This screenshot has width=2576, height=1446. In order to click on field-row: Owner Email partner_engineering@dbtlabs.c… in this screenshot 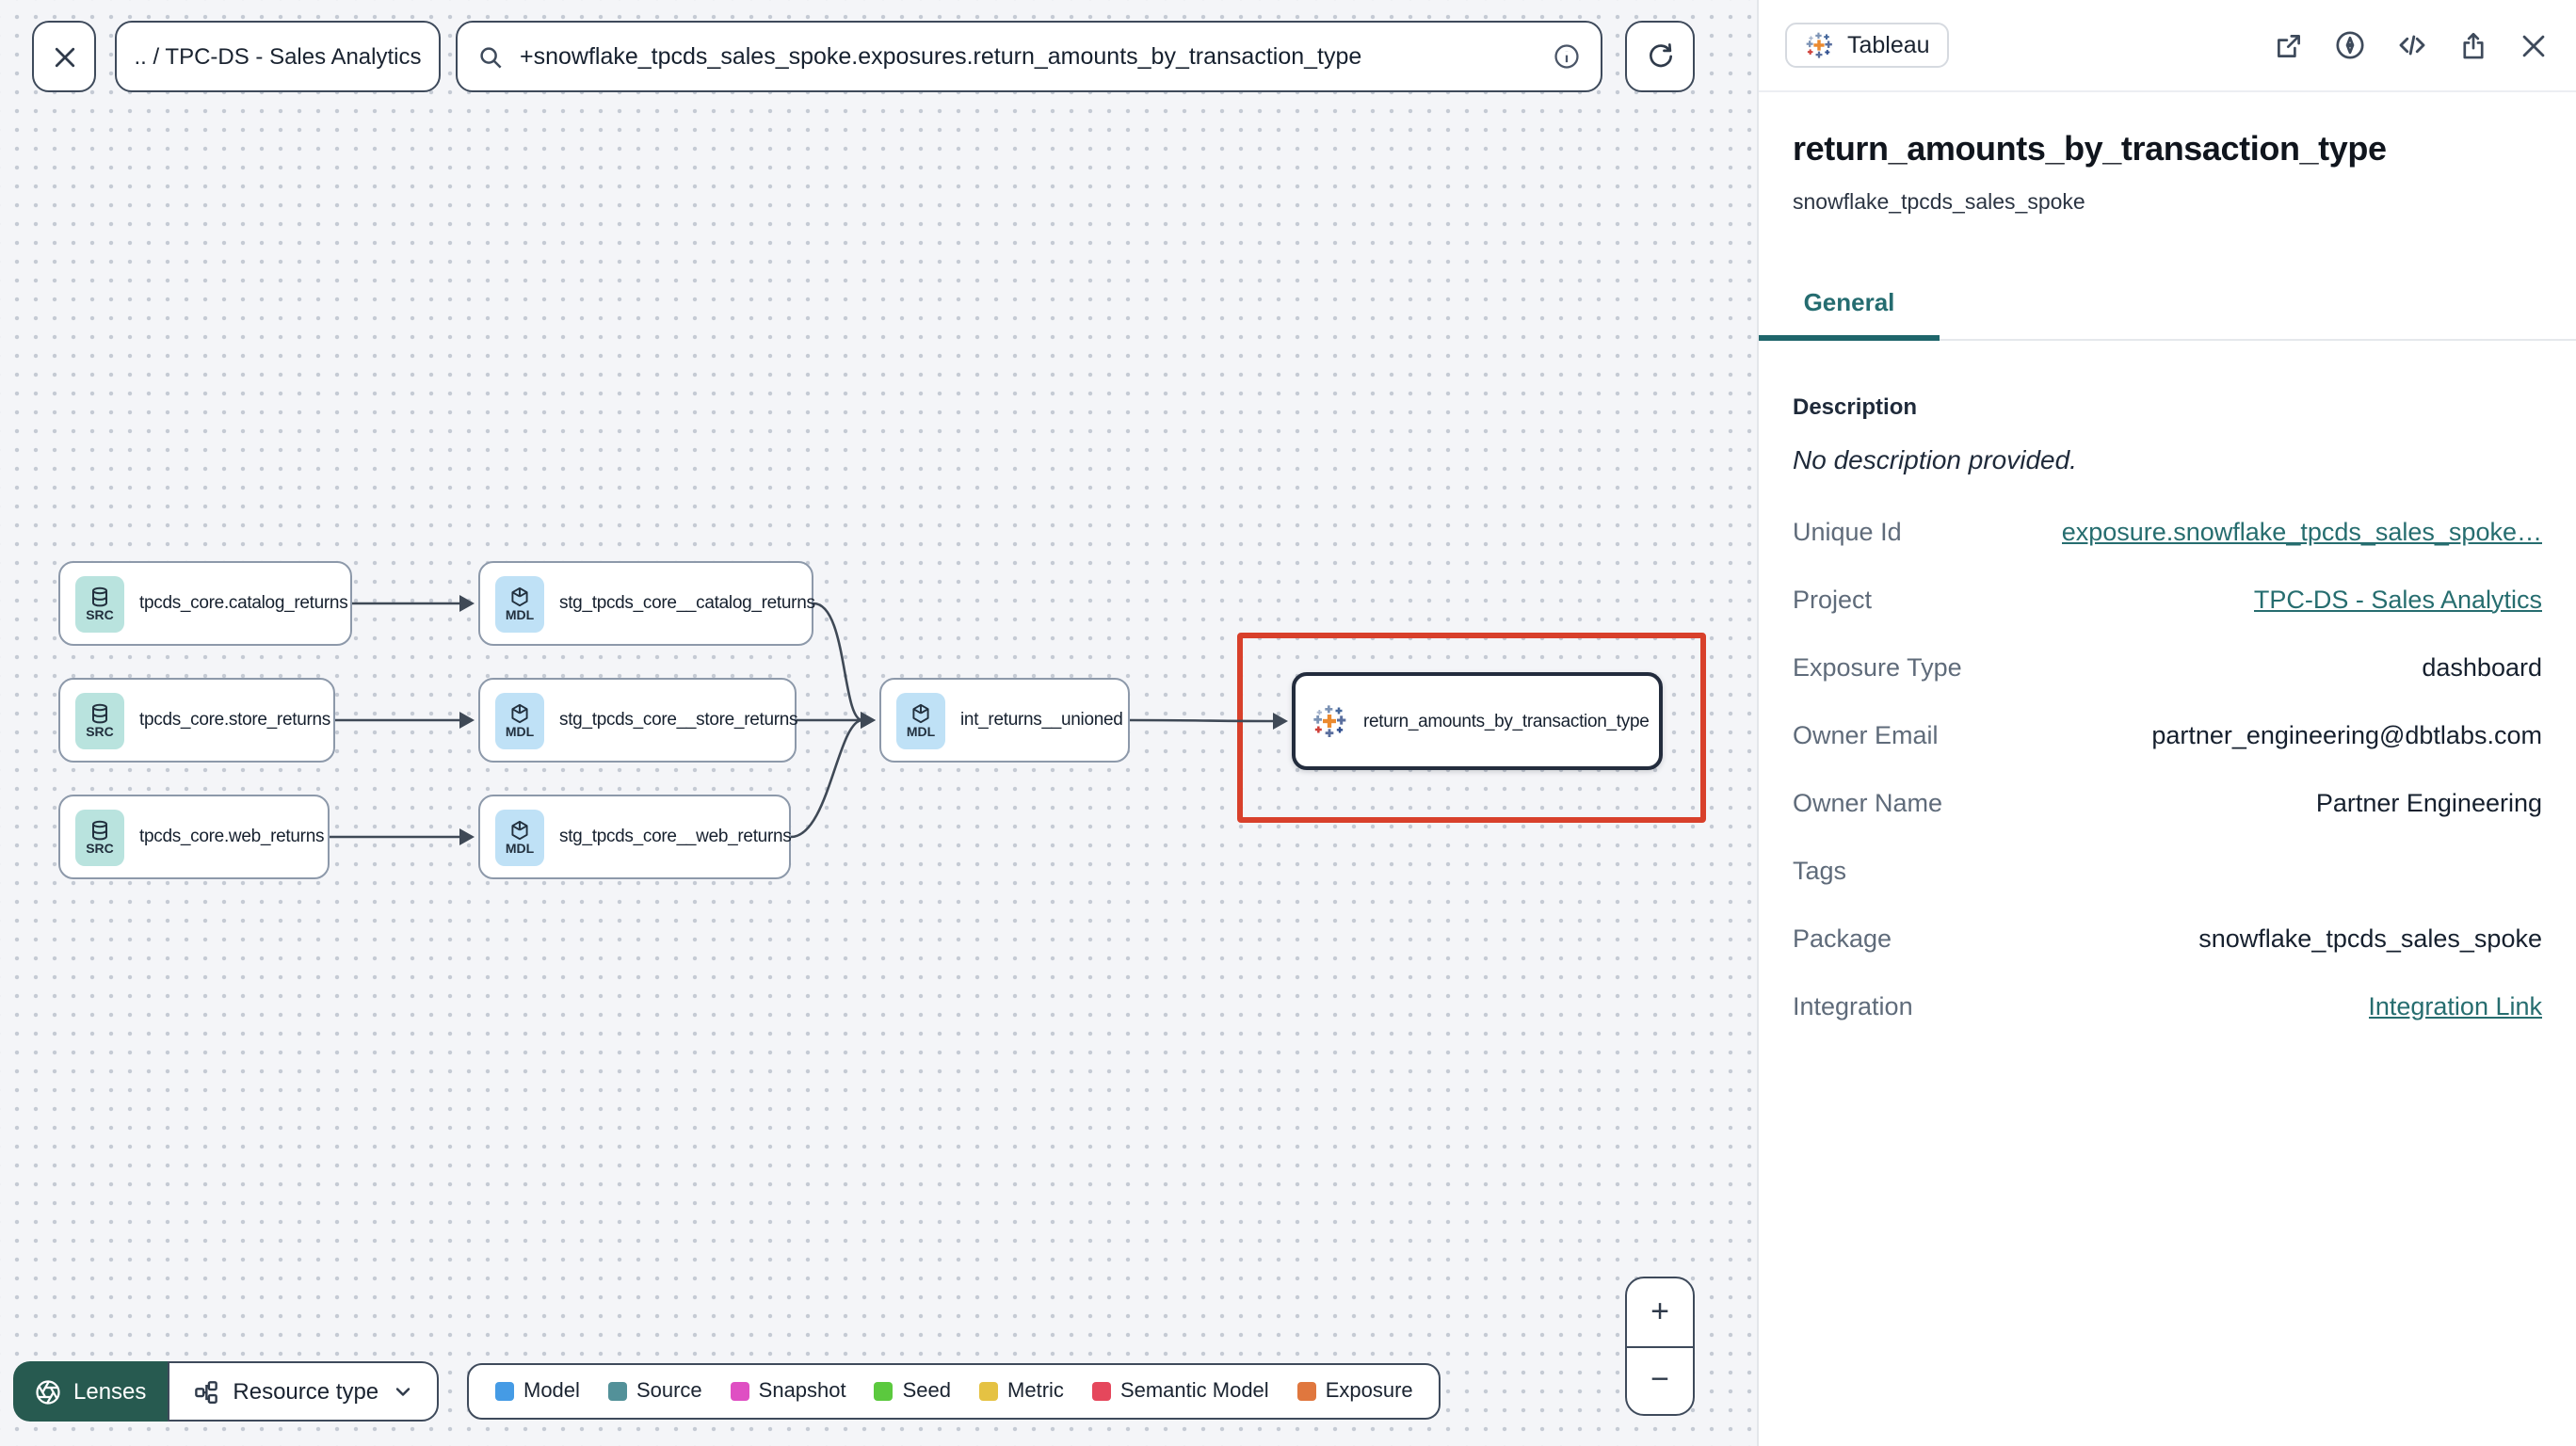, I will do `click(2167, 734)`.